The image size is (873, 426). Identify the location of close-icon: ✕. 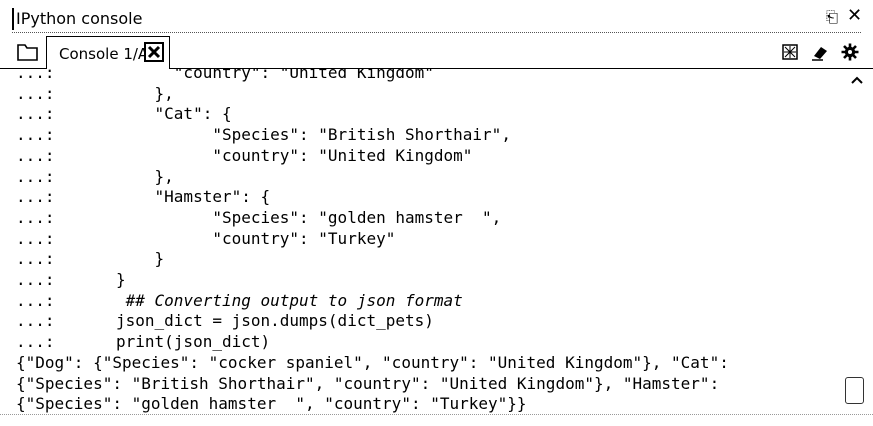
(854, 15).